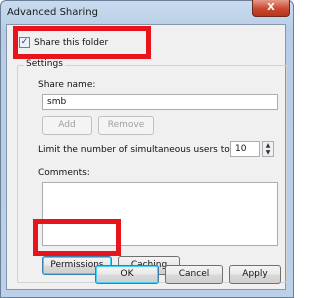  What do you see at coordinates (255, 274) in the screenshot?
I see `apply-button: Apply` at bounding box center [255, 274].